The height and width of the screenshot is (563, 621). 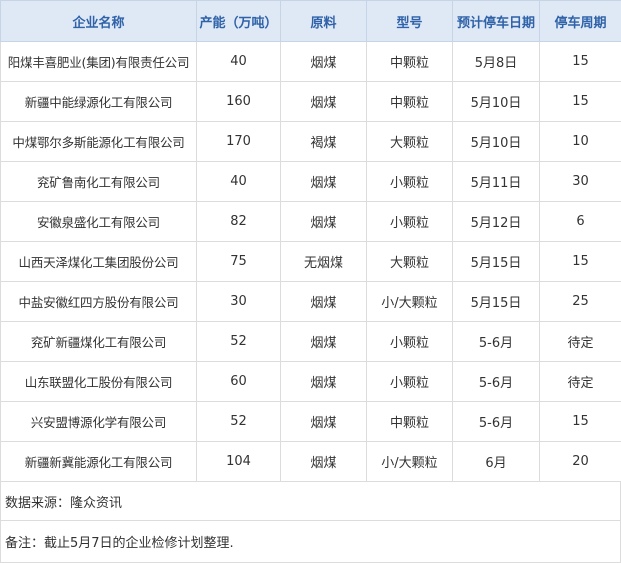 I want to click on cell-capacity: 60, so click(x=239, y=382).